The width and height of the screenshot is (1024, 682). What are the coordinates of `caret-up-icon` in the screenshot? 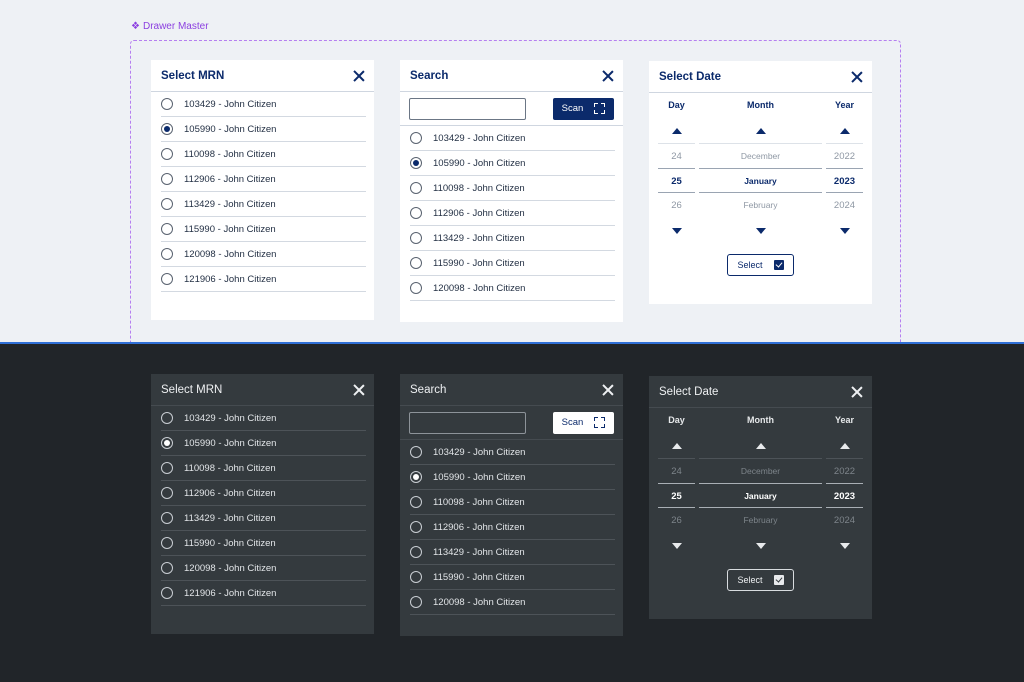 It's located at (760, 130).